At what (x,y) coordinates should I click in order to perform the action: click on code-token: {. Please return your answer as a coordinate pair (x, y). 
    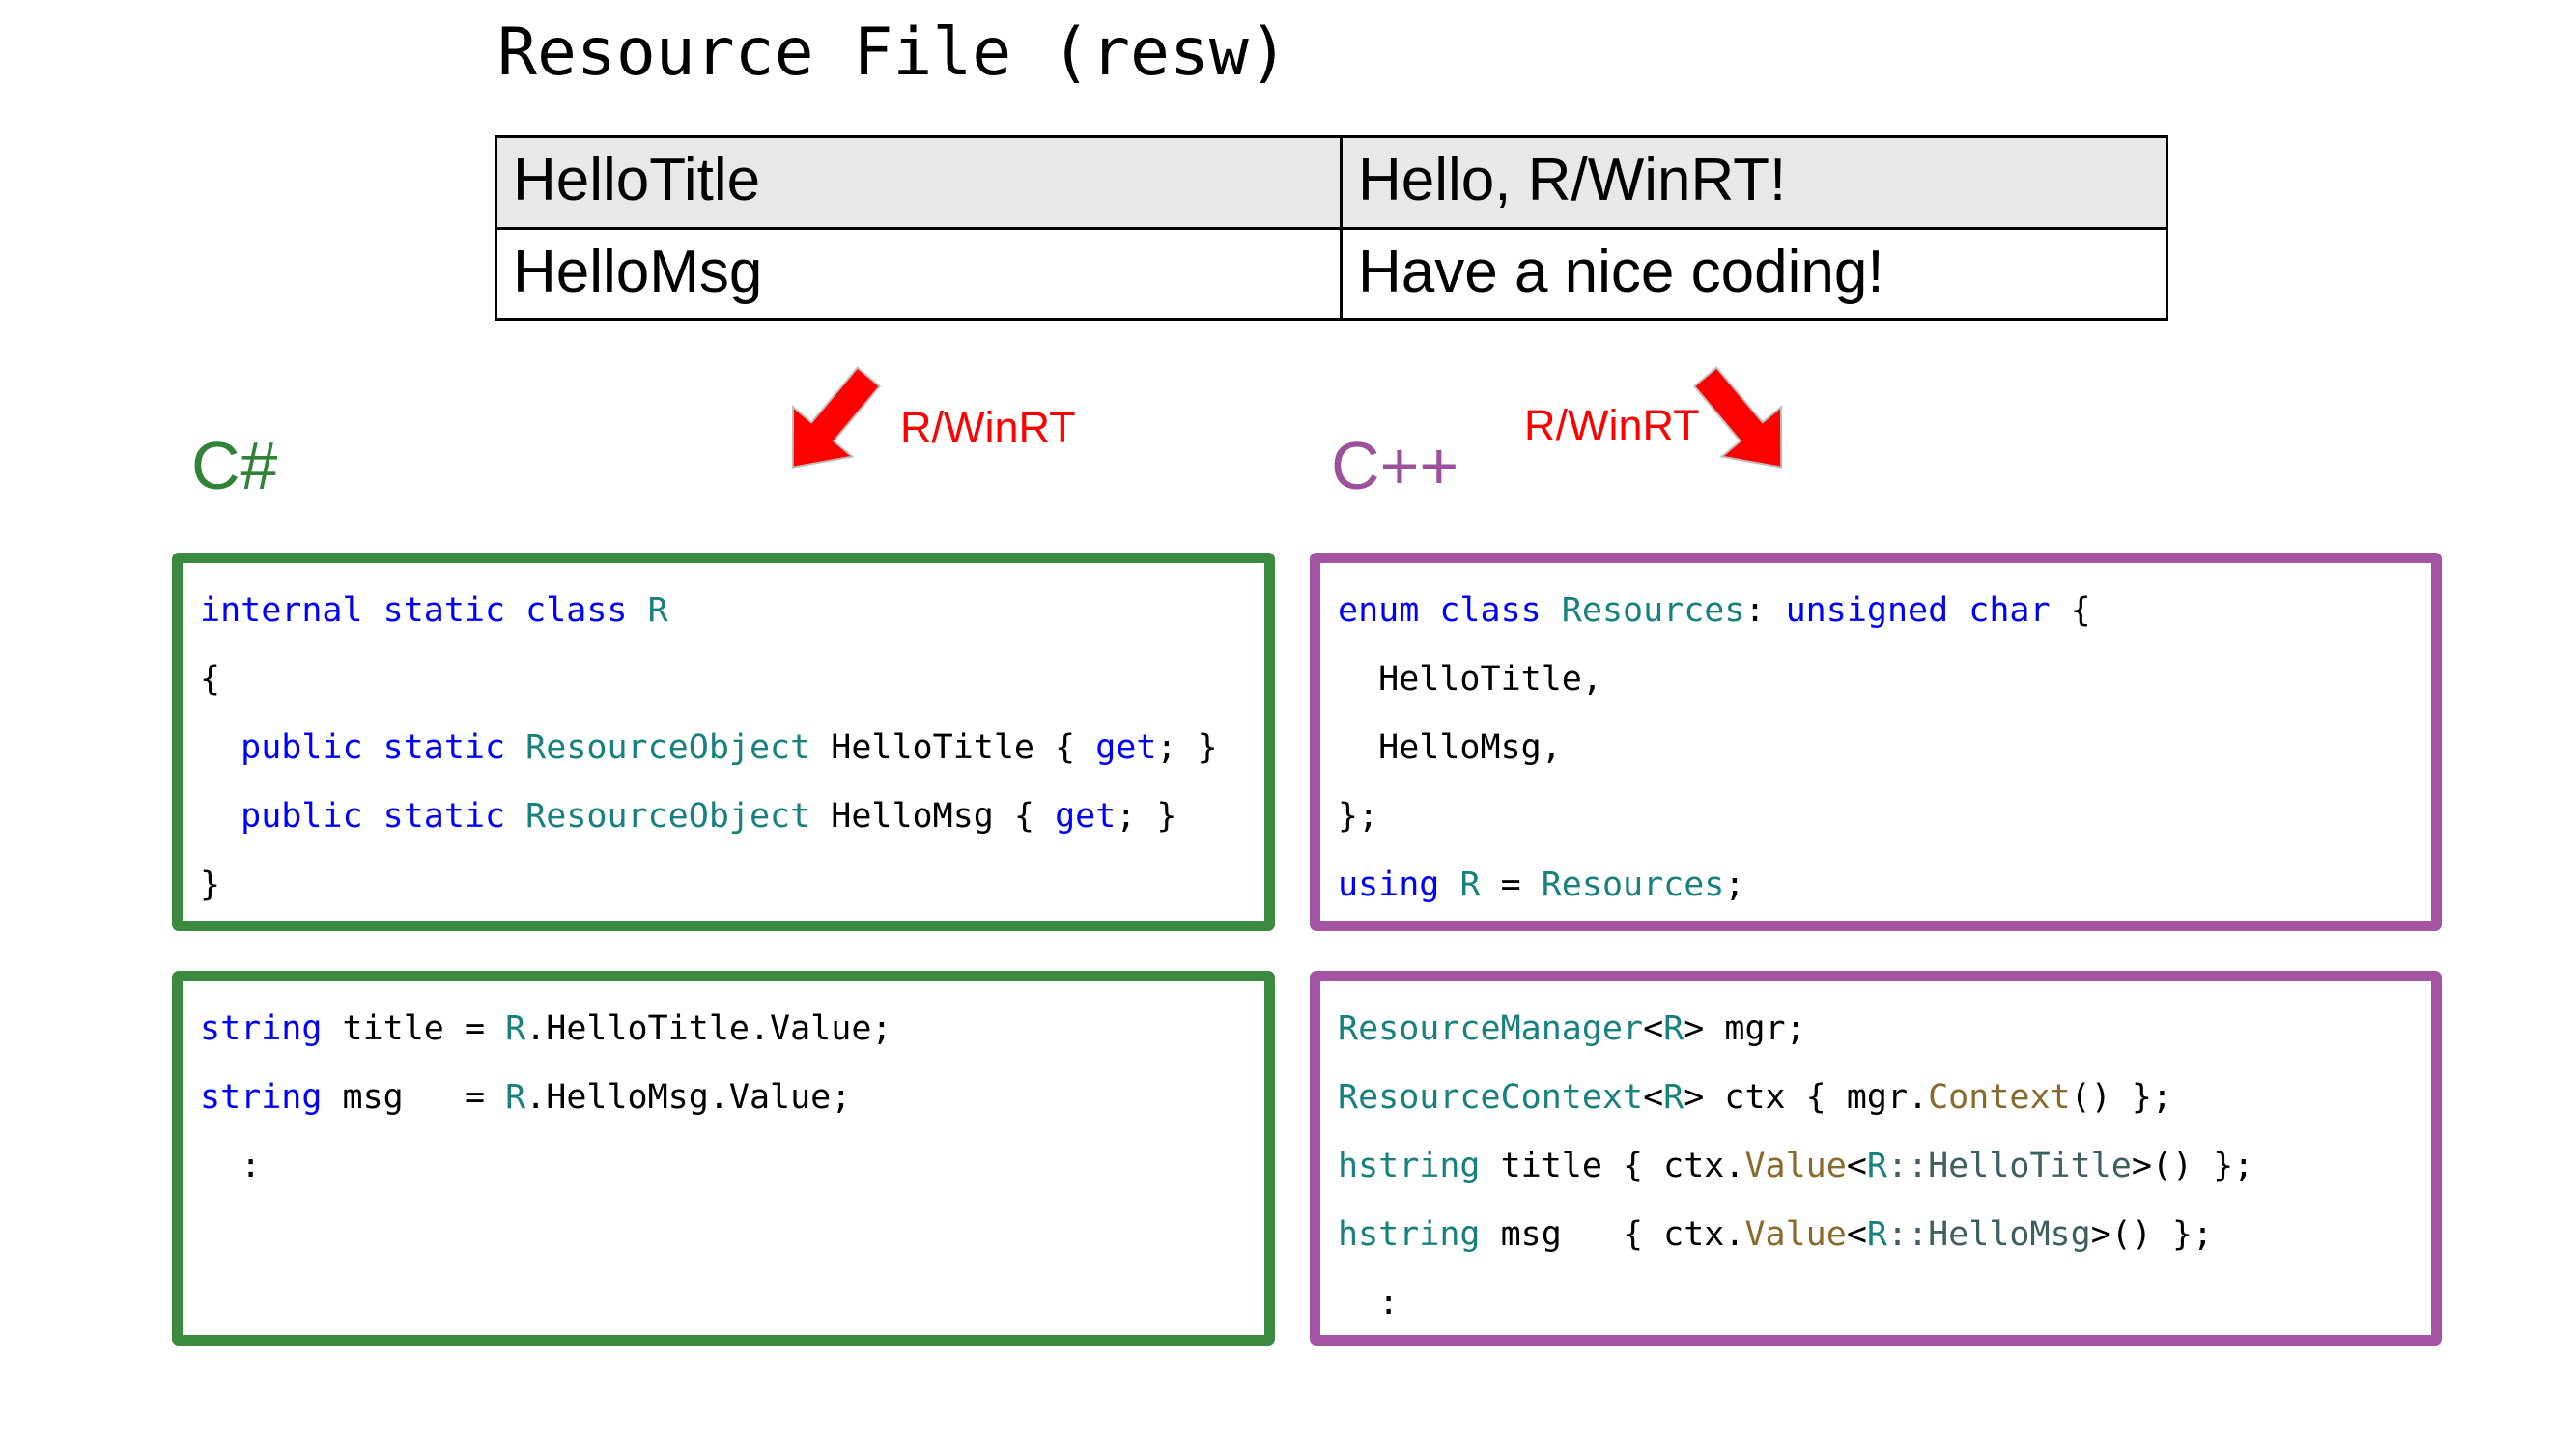
    Looking at the image, I should click on (2070, 610).